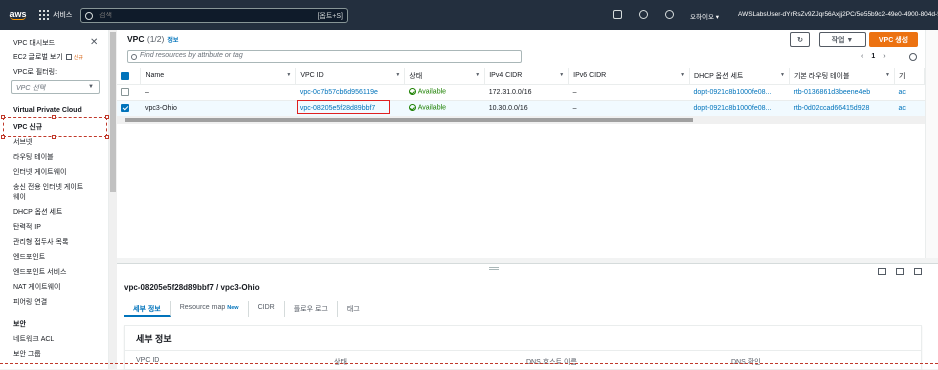 Image resolution: width=938 pixels, height=370 pixels. What do you see at coordinates (37, 287) in the screenshot?
I see `sidebar-item-nat-gateways: NAT 게이트웨이` at bounding box center [37, 287].